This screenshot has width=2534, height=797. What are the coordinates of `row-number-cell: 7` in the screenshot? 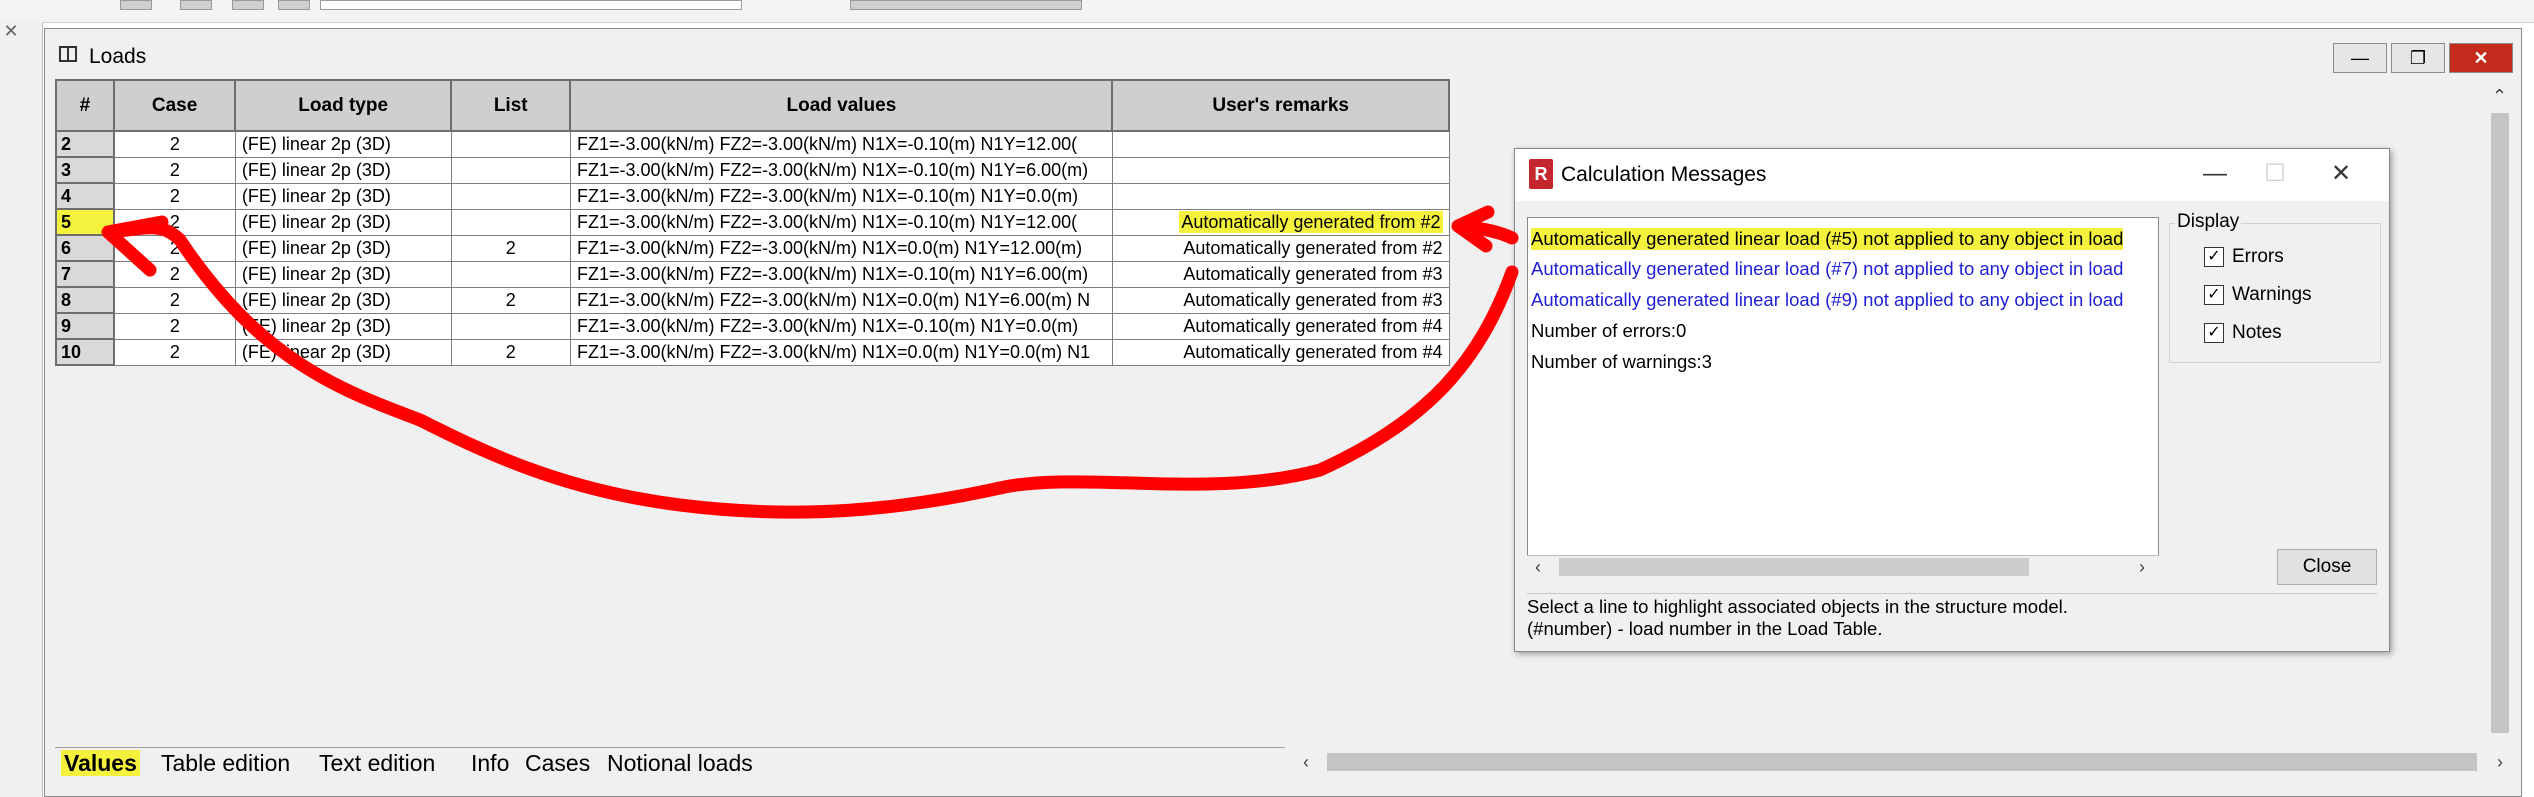 It's located at (85, 274).